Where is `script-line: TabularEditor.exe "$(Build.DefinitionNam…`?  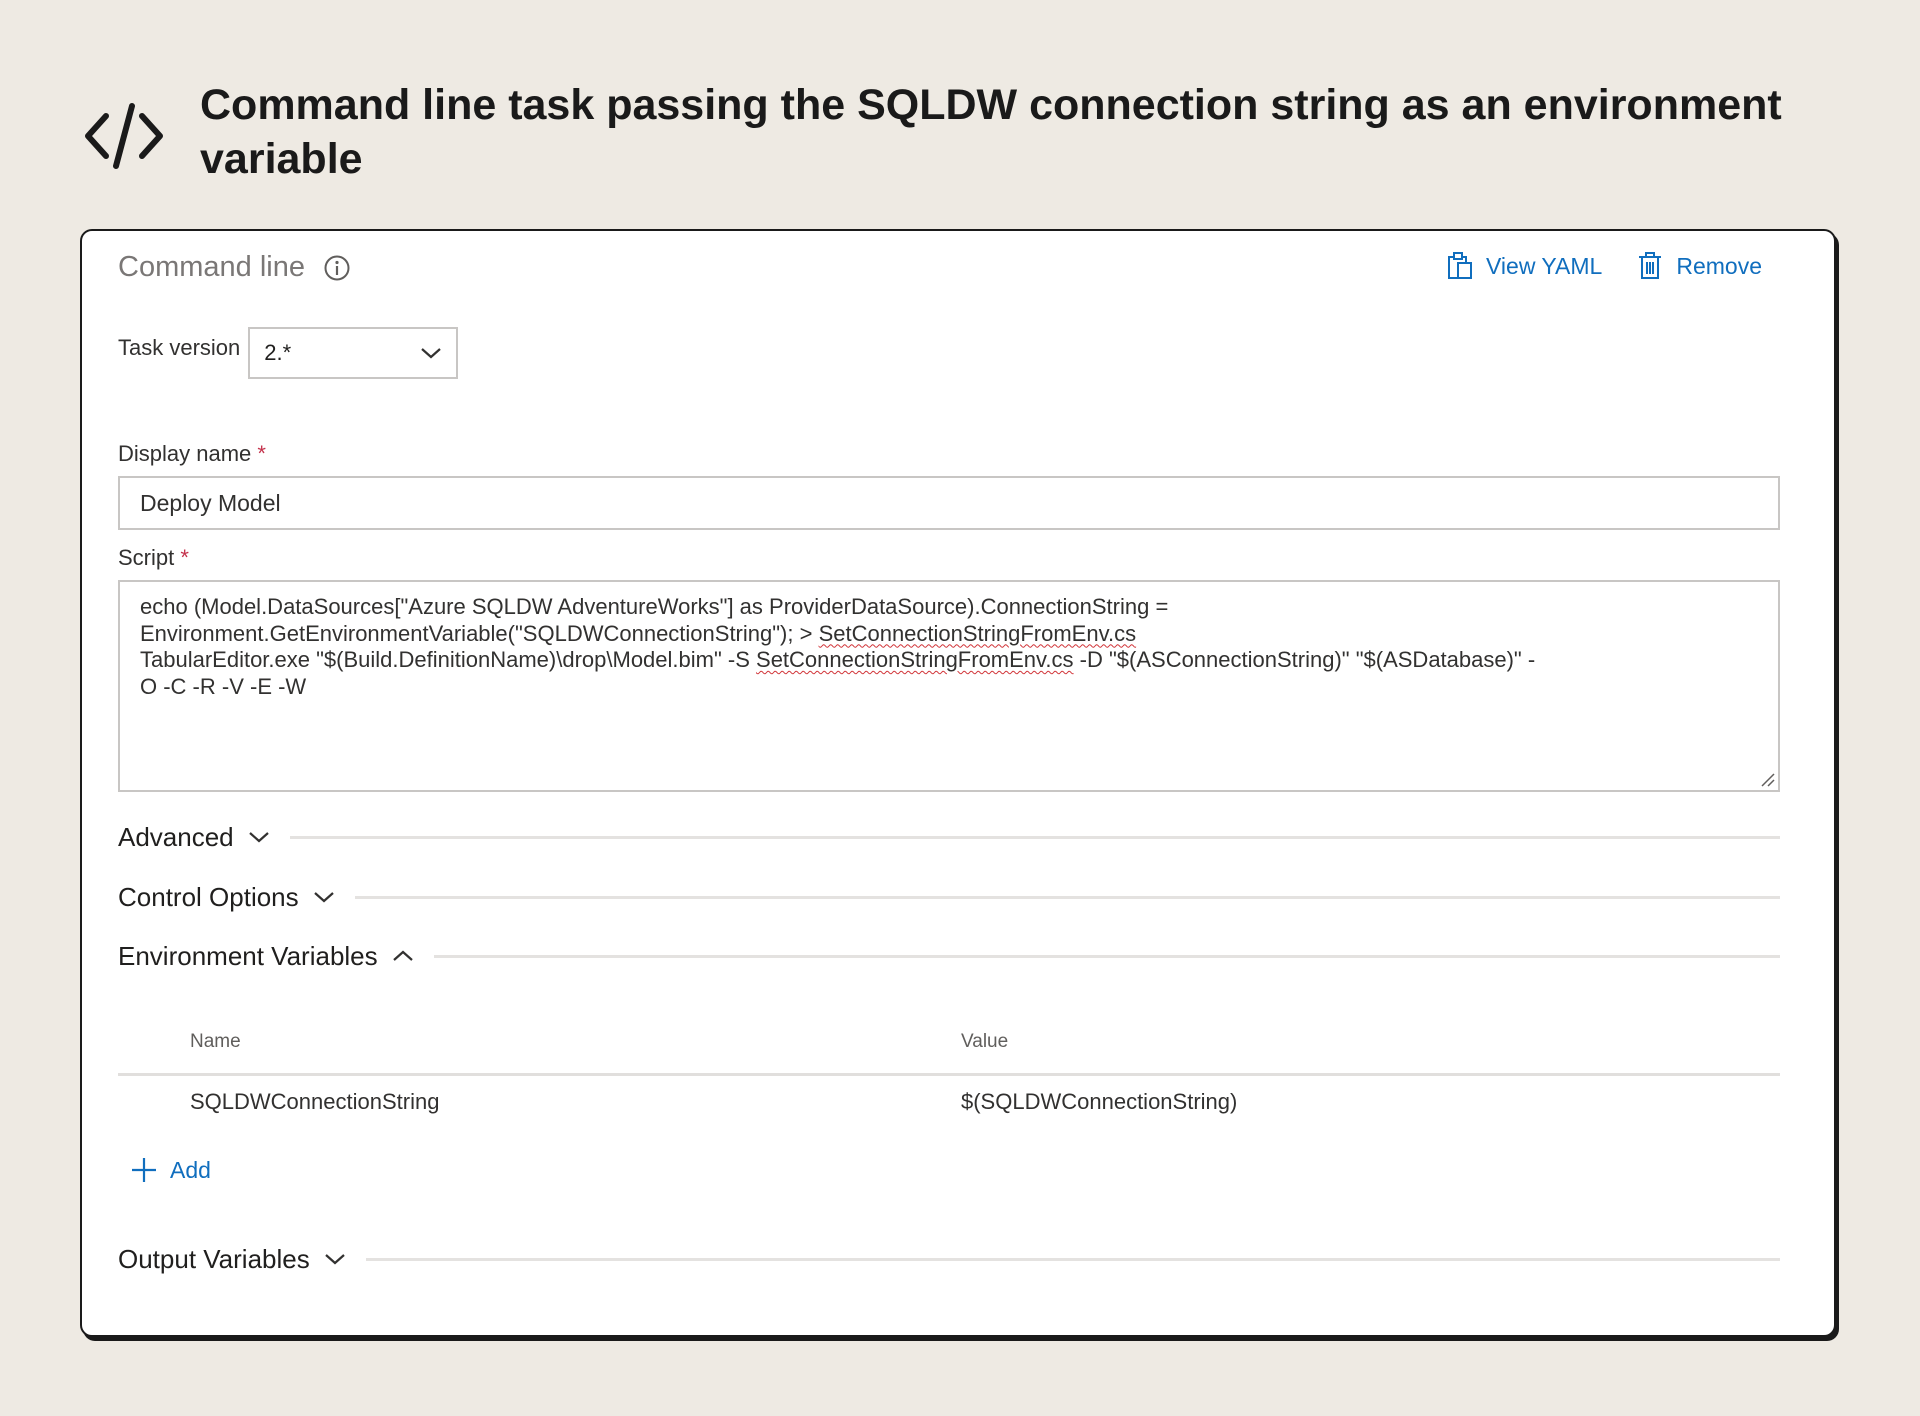
script-line: TabularEditor.exe "$(Build.DefinitionNam… is located at coordinates (838, 659).